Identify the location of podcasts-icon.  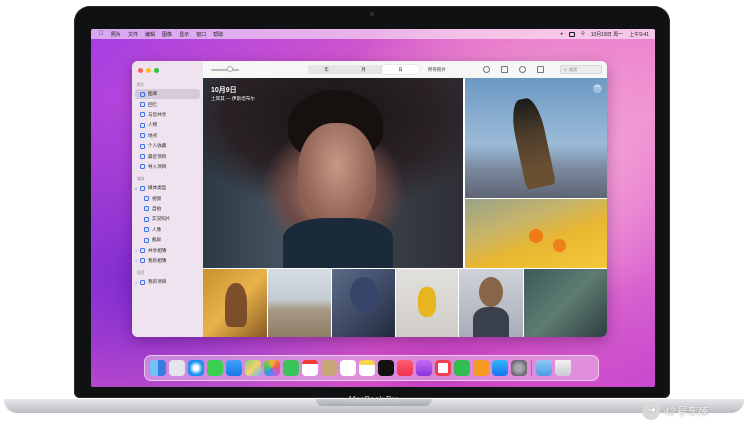
(424, 368).